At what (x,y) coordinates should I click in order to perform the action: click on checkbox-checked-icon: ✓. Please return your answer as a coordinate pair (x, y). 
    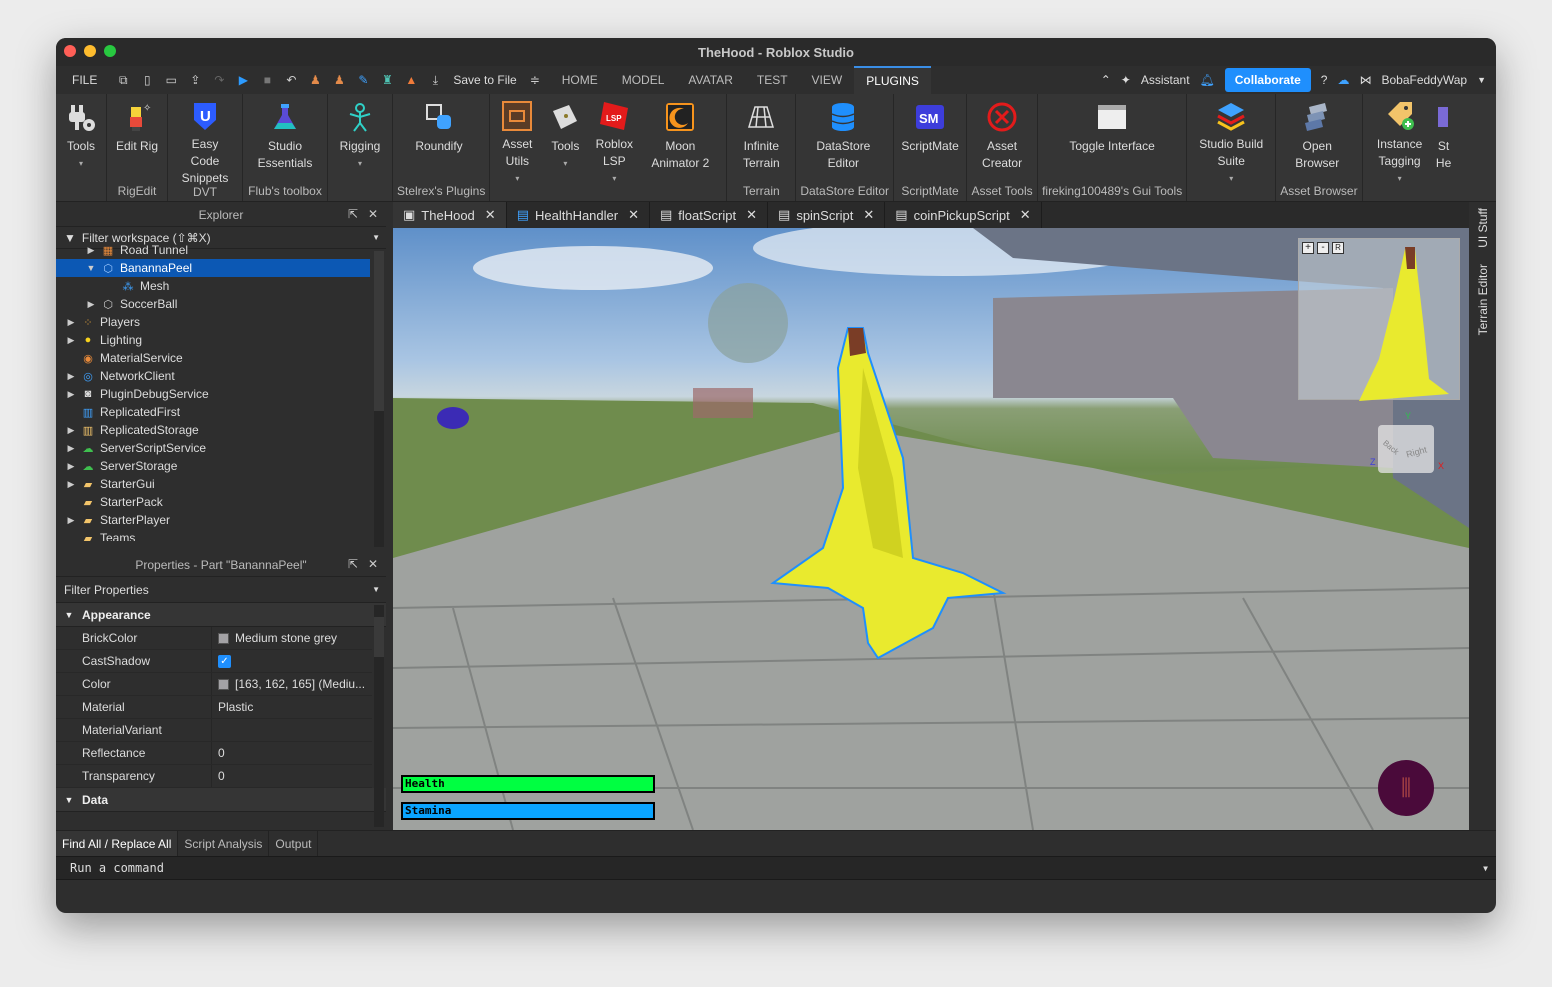
    Looking at the image, I should click on (224, 661).